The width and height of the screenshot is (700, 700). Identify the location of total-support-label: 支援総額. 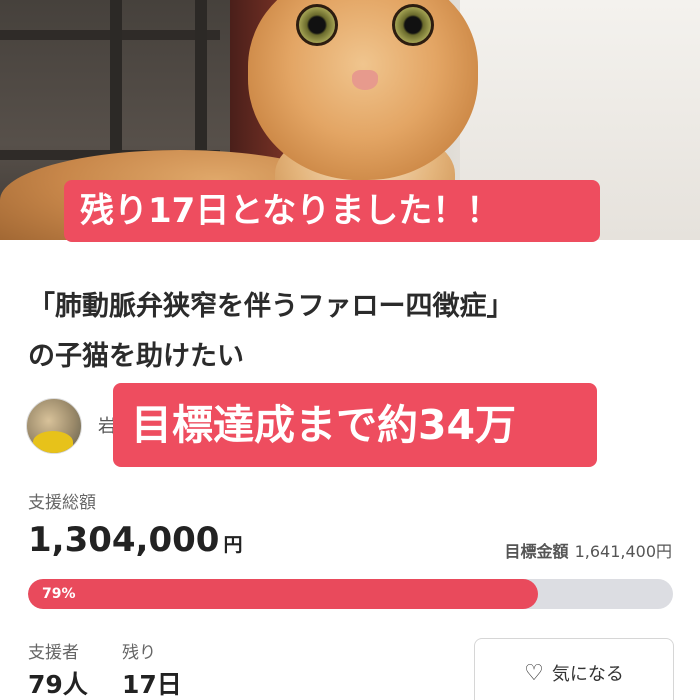
(62, 503).